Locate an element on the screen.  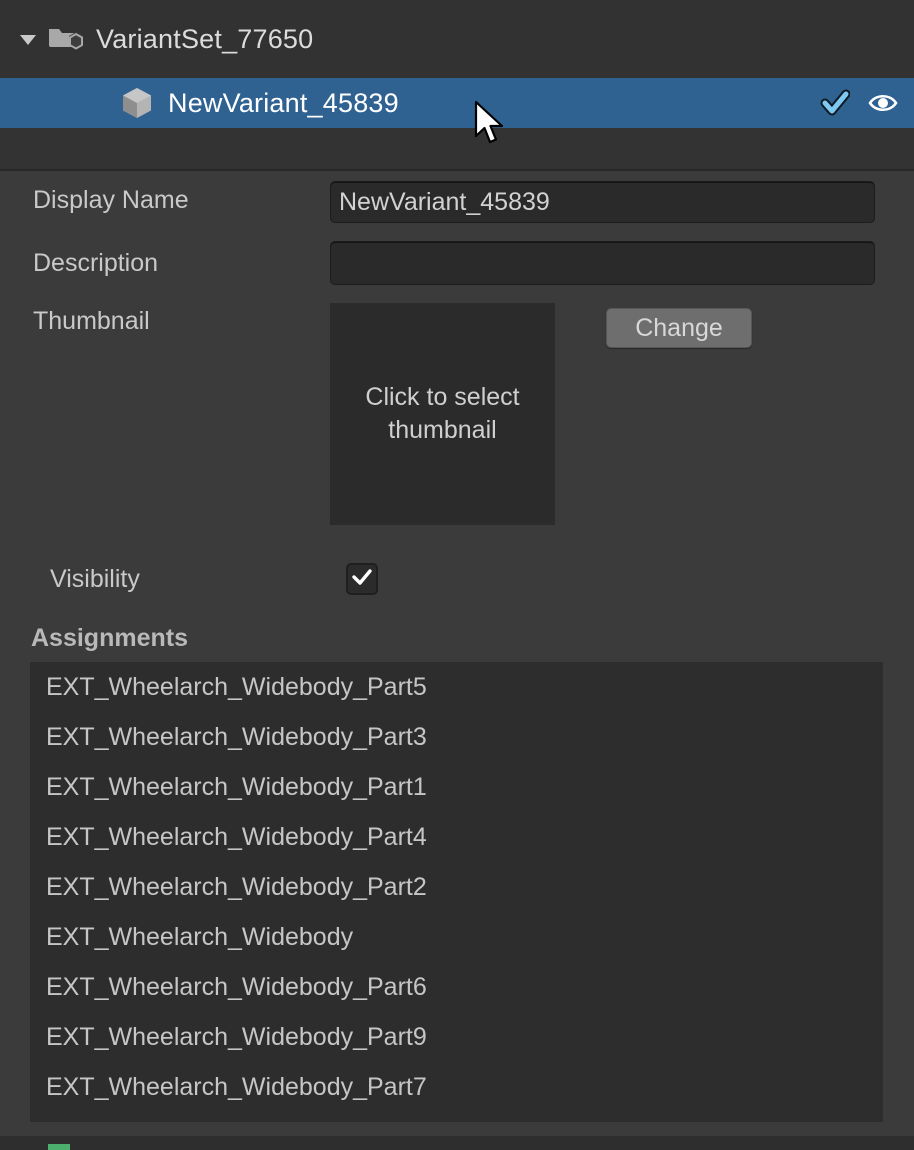
variant-outliner: VariantSet_77650 NewVariant_45839 is located at coordinates (457, 64).